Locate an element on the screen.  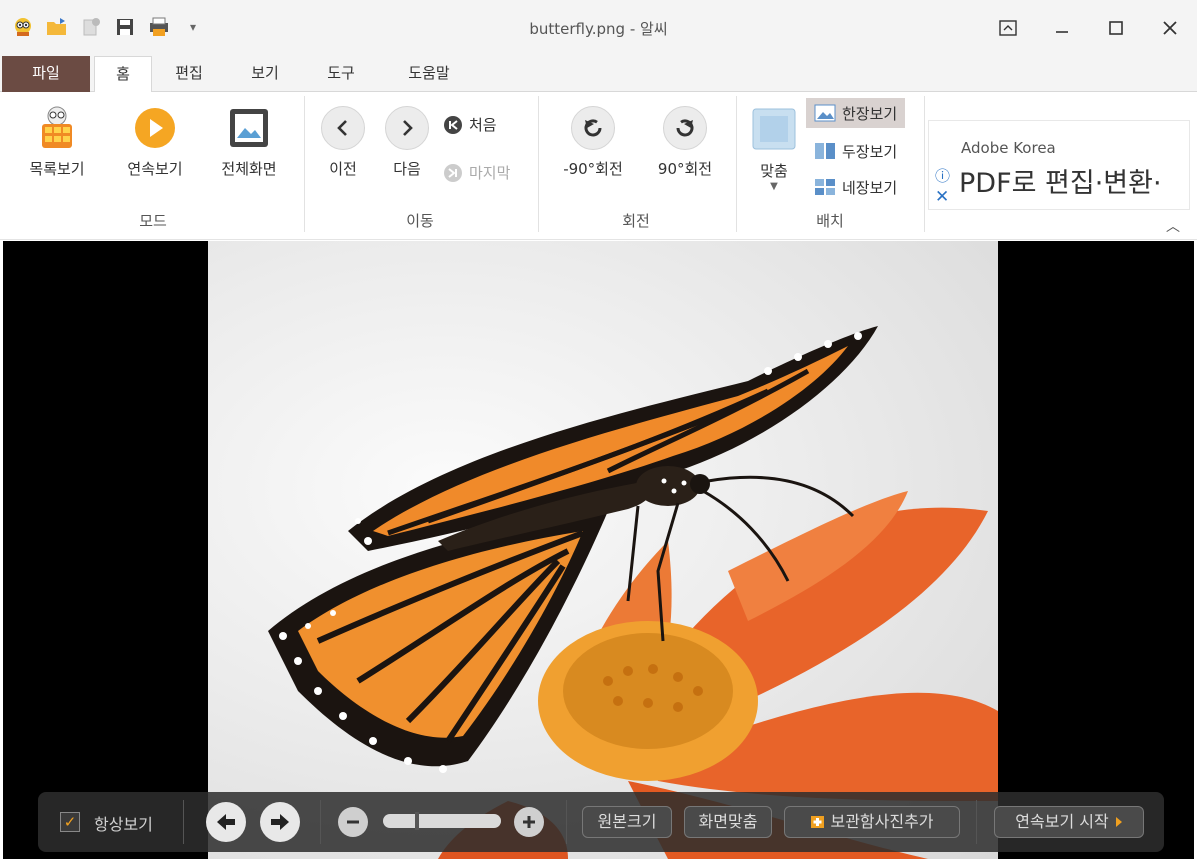
right-arrow-icon is located at coordinates (280, 822).